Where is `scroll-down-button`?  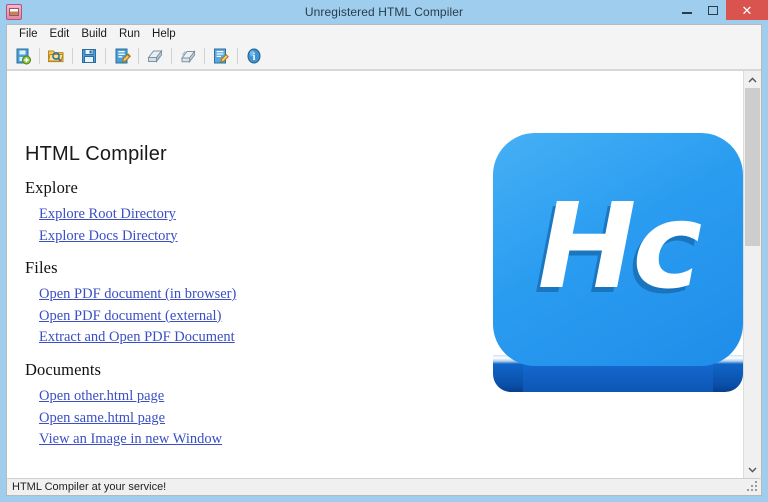
scroll-down-button is located at coordinates (752, 469).